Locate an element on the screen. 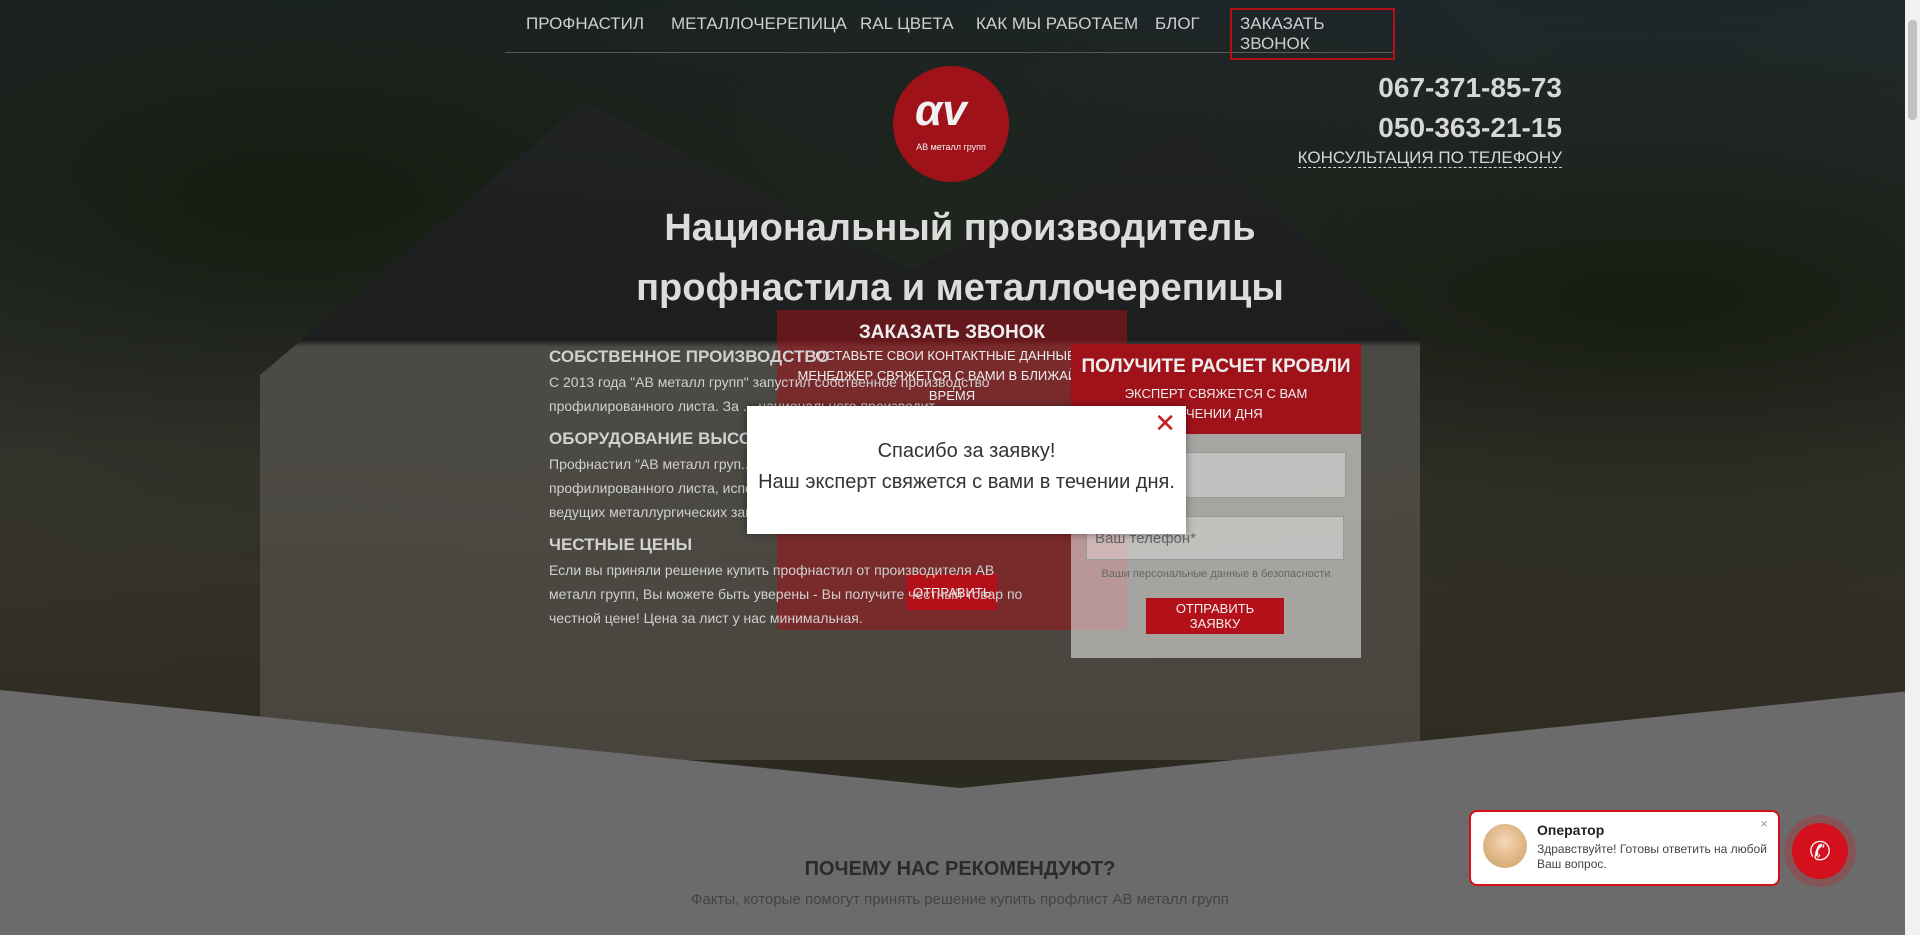  logo-mark: αv is located at coordinates (941, 110).